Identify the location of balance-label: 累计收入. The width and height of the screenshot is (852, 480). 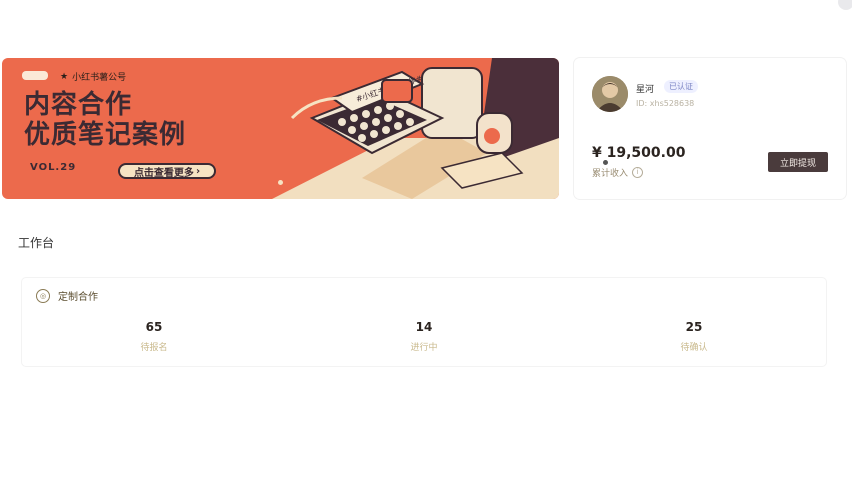
(610, 174).